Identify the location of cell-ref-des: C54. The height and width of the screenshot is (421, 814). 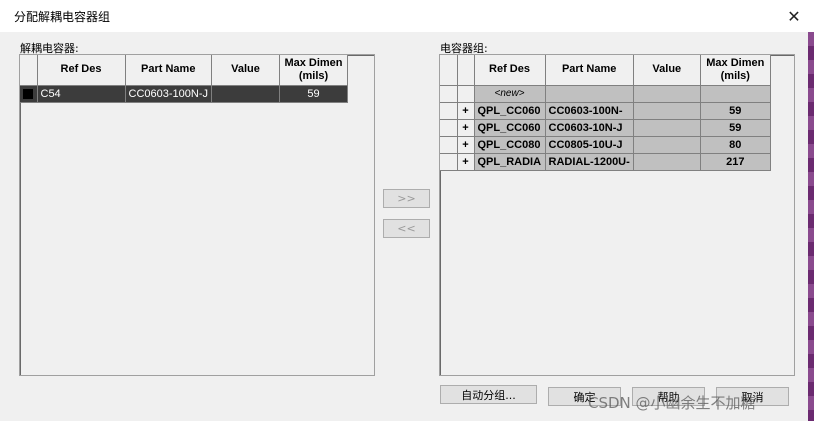
(81, 94).